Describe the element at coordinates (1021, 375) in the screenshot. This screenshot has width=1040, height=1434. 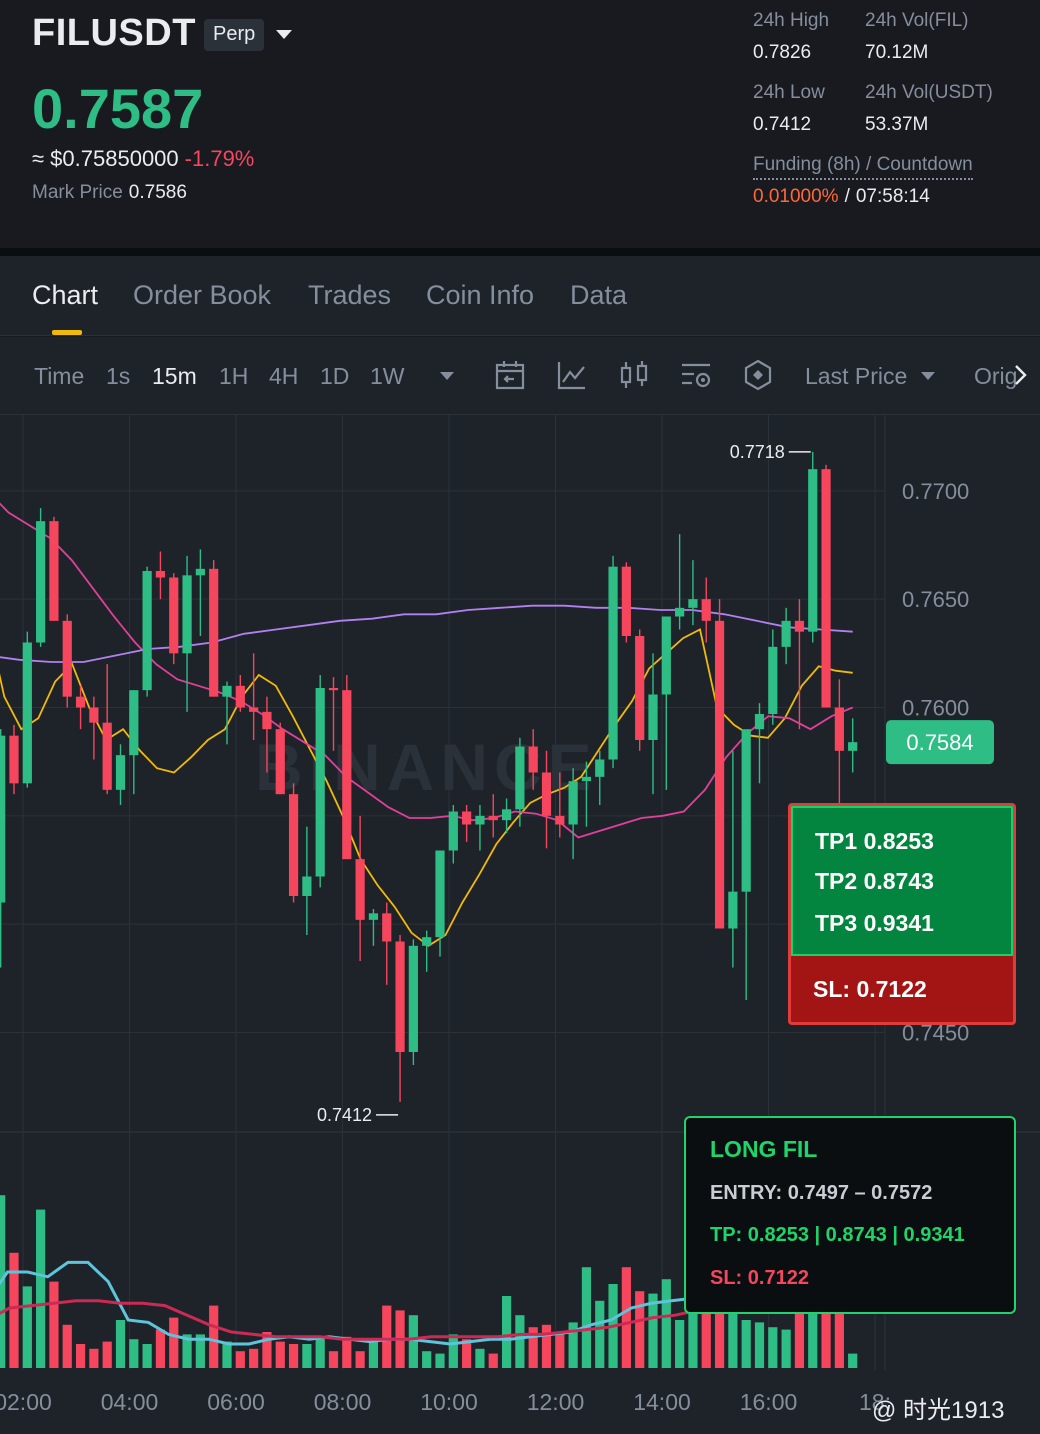
I see `chevron-right-icon` at that location.